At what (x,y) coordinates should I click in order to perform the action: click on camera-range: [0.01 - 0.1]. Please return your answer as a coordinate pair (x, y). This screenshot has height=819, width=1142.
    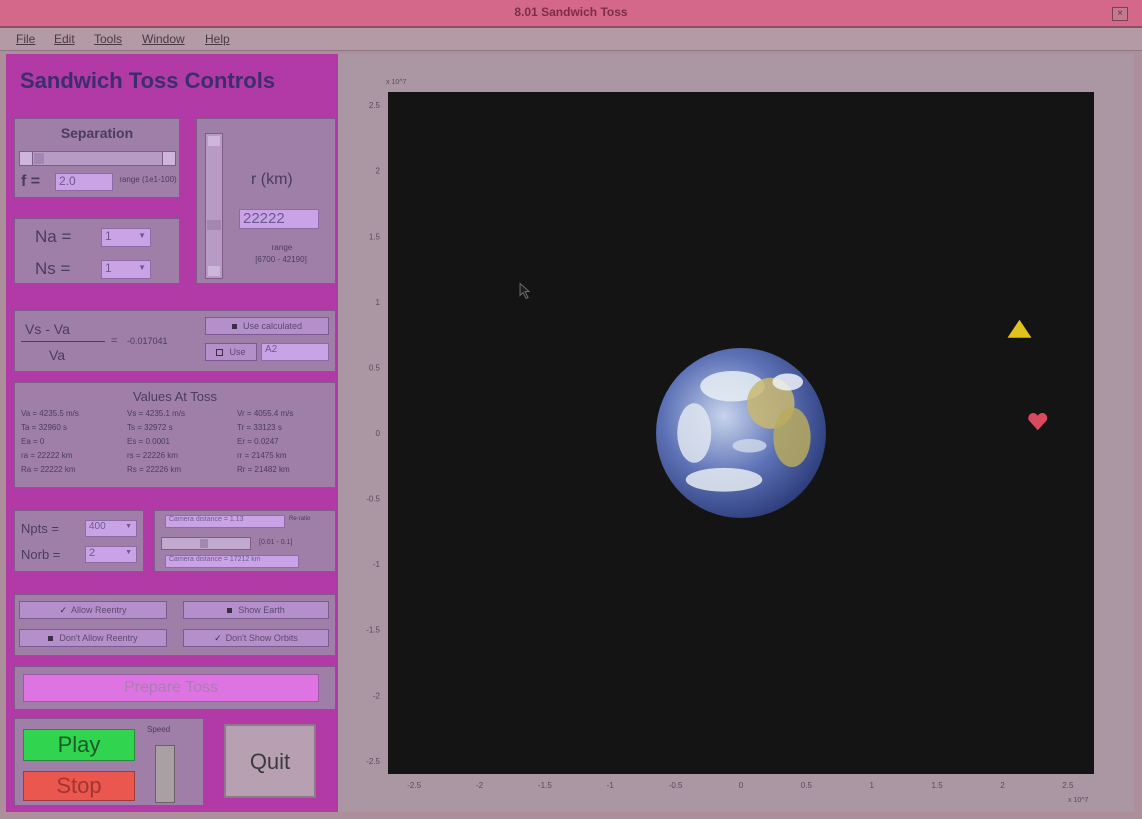
    Looking at the image, I should click on (276, 542).